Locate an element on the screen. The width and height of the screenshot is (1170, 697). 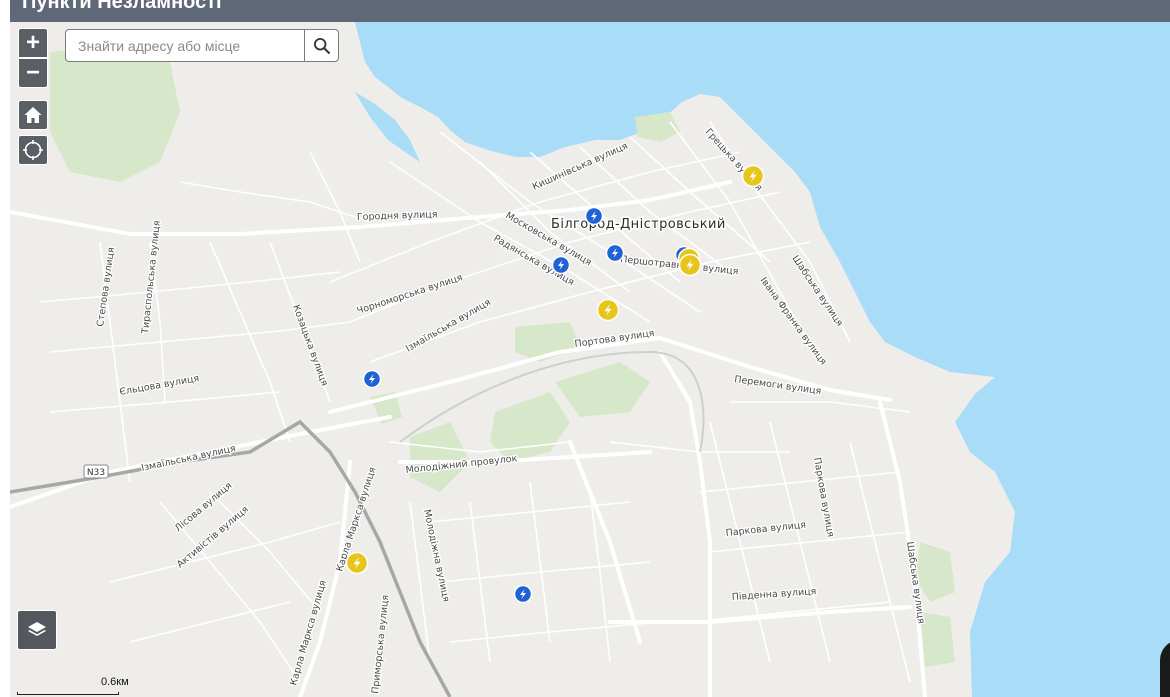
layers-button is located at coordinates (37, 630).